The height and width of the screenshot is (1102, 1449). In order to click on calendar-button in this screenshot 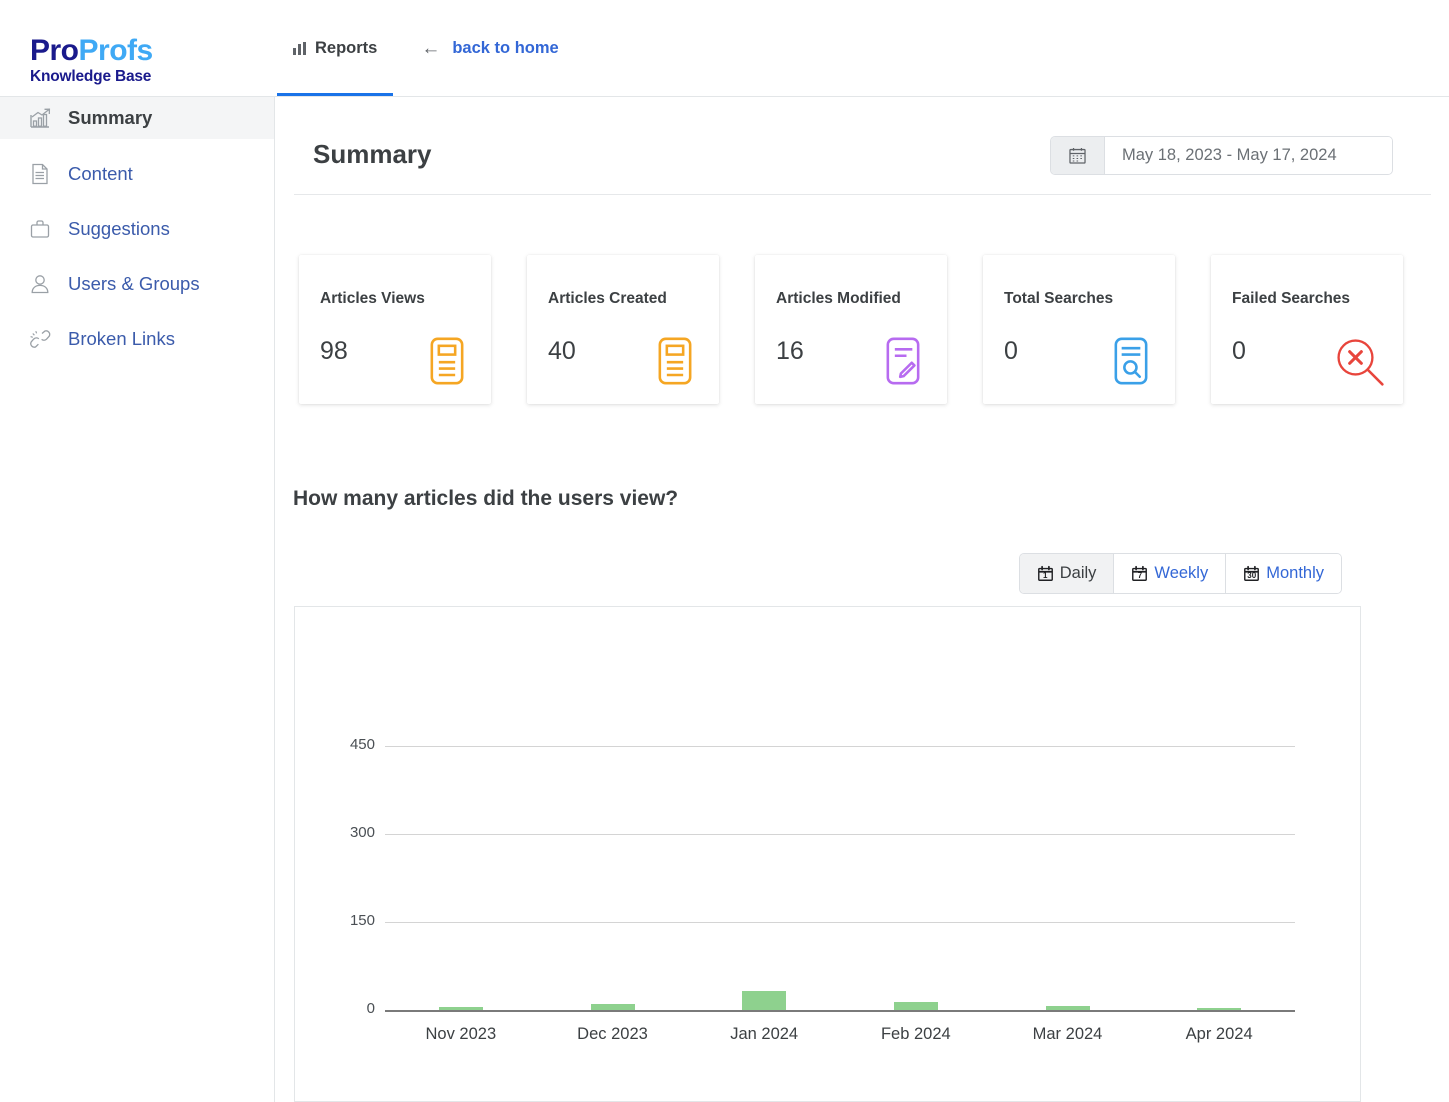, I will do `click(1078, 155)`.